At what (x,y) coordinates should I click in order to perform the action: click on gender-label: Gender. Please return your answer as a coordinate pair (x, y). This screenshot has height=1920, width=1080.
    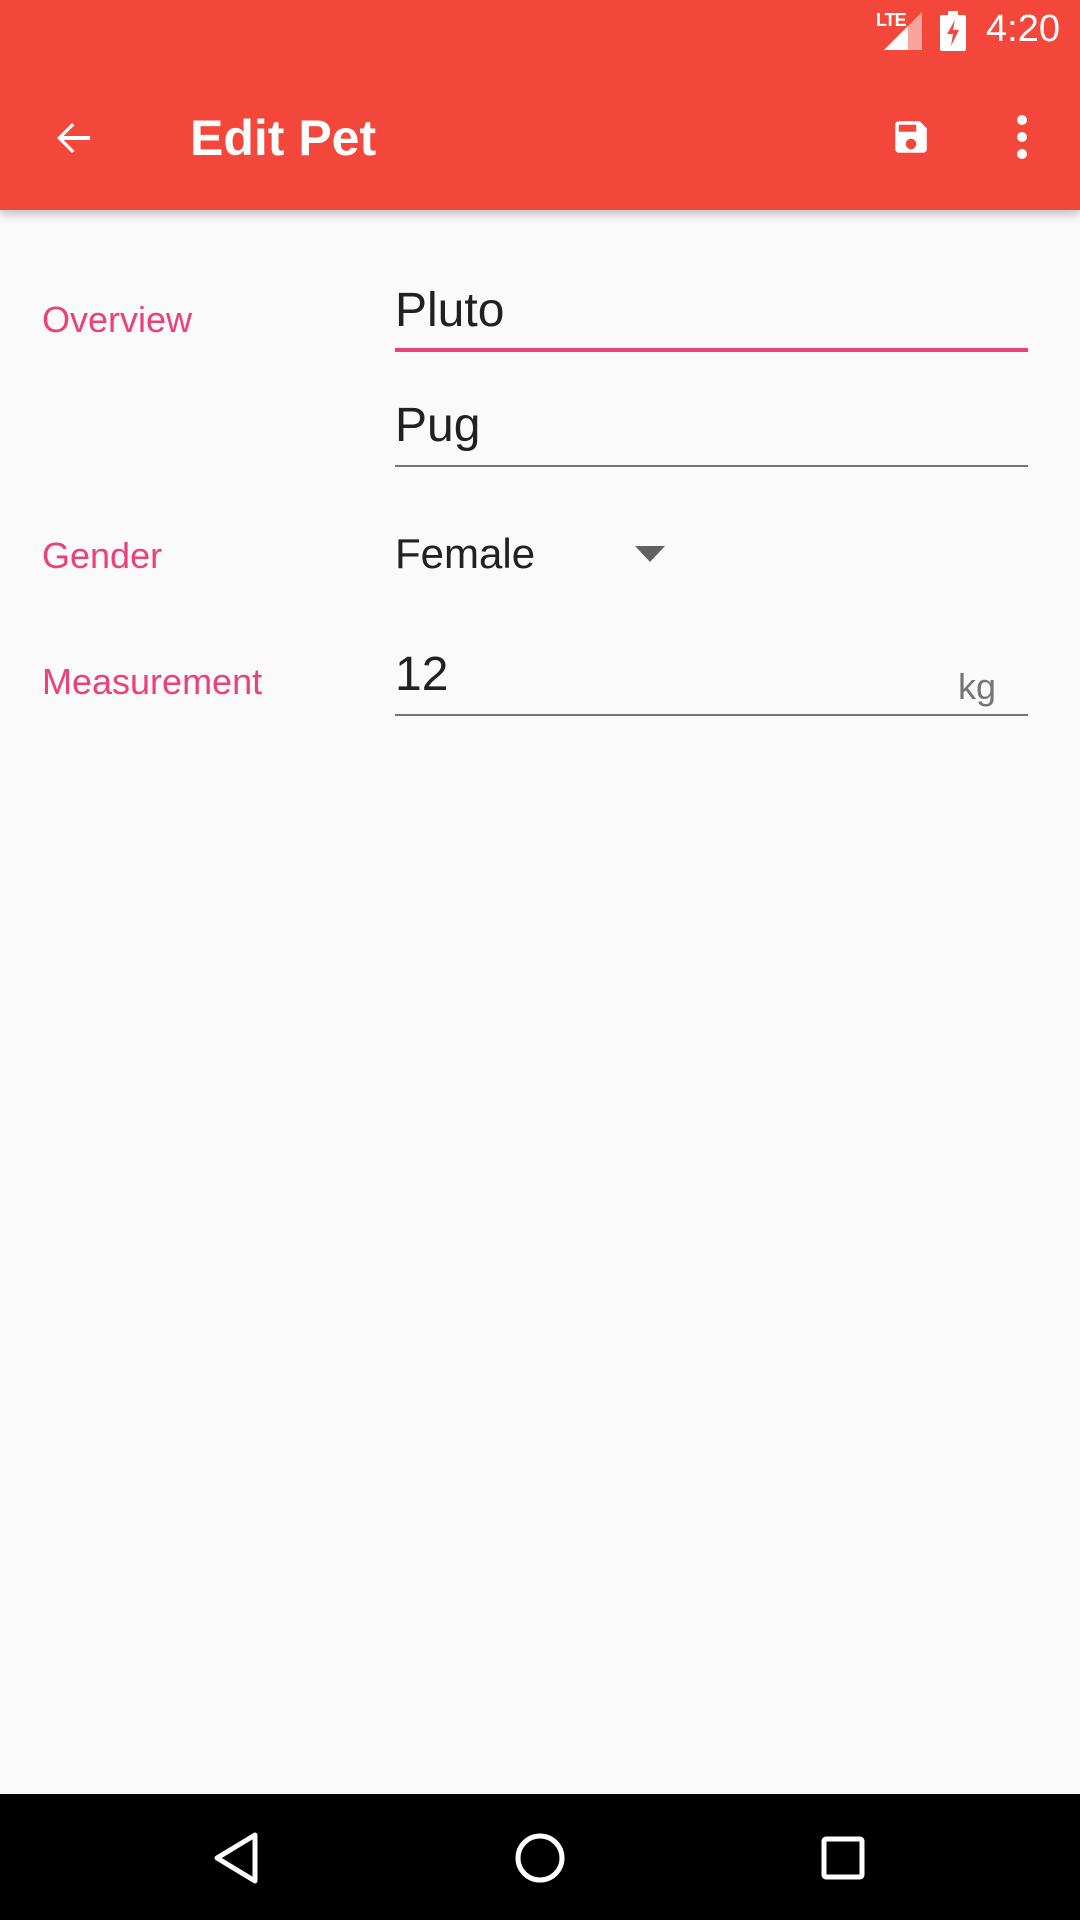
    Looking at the image, I should click on (102, 555).